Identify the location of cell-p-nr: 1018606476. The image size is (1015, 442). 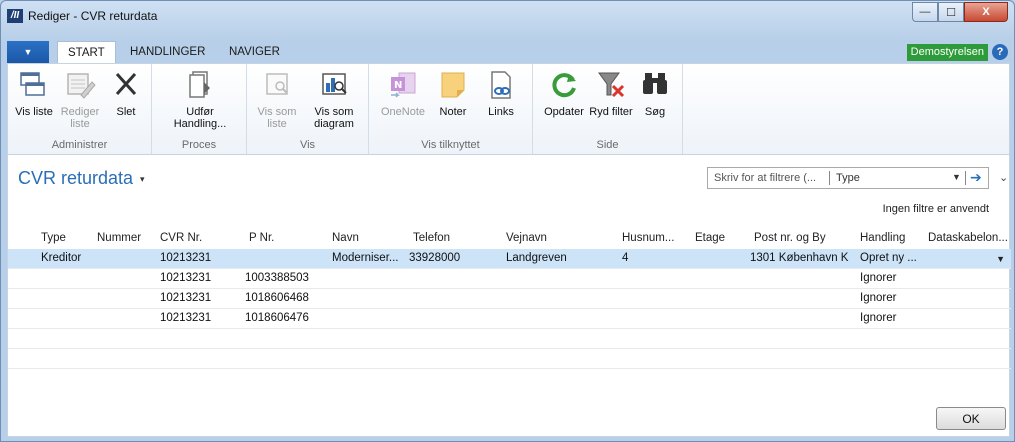
(277, 318).